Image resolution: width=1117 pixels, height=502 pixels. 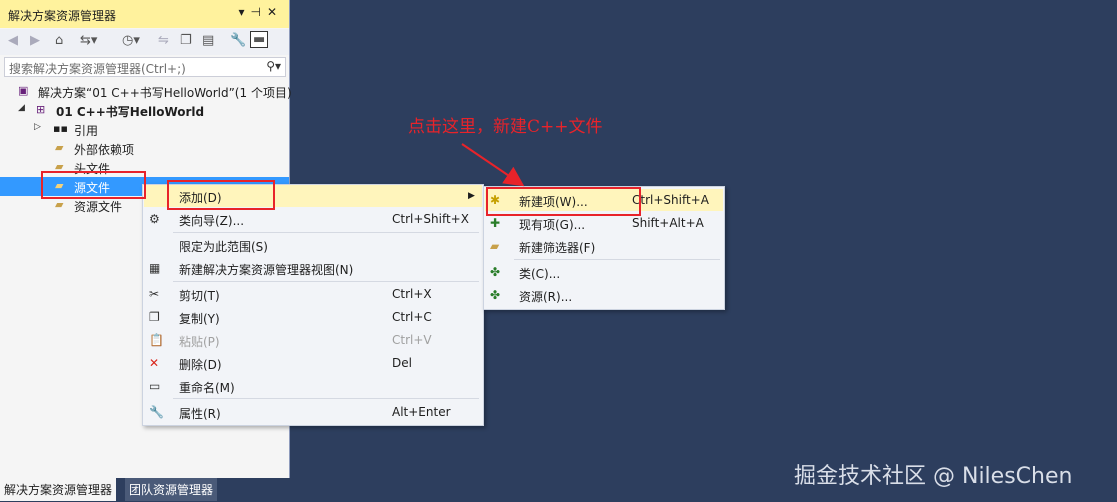 I want to click on annotation-text: 点击这里，新建C++文件, so click(x=505, y=127).